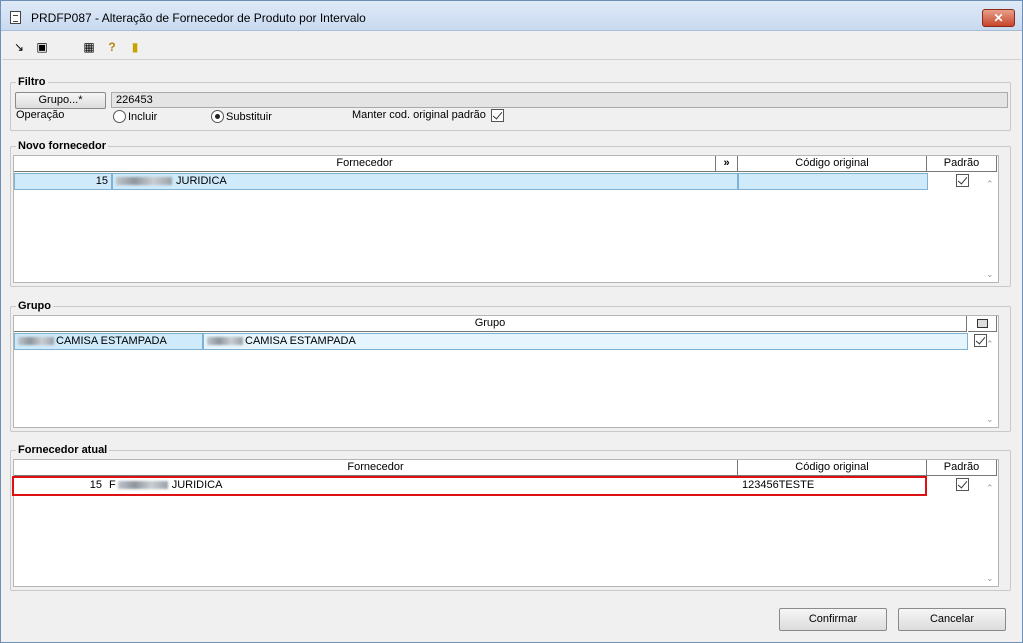 This screenshot has width=1023, height=643. Describe the element at coordinates (63, 450) in the screenshot. I see `fornecedor-atual-legend: Fornecedor atual` at that location.